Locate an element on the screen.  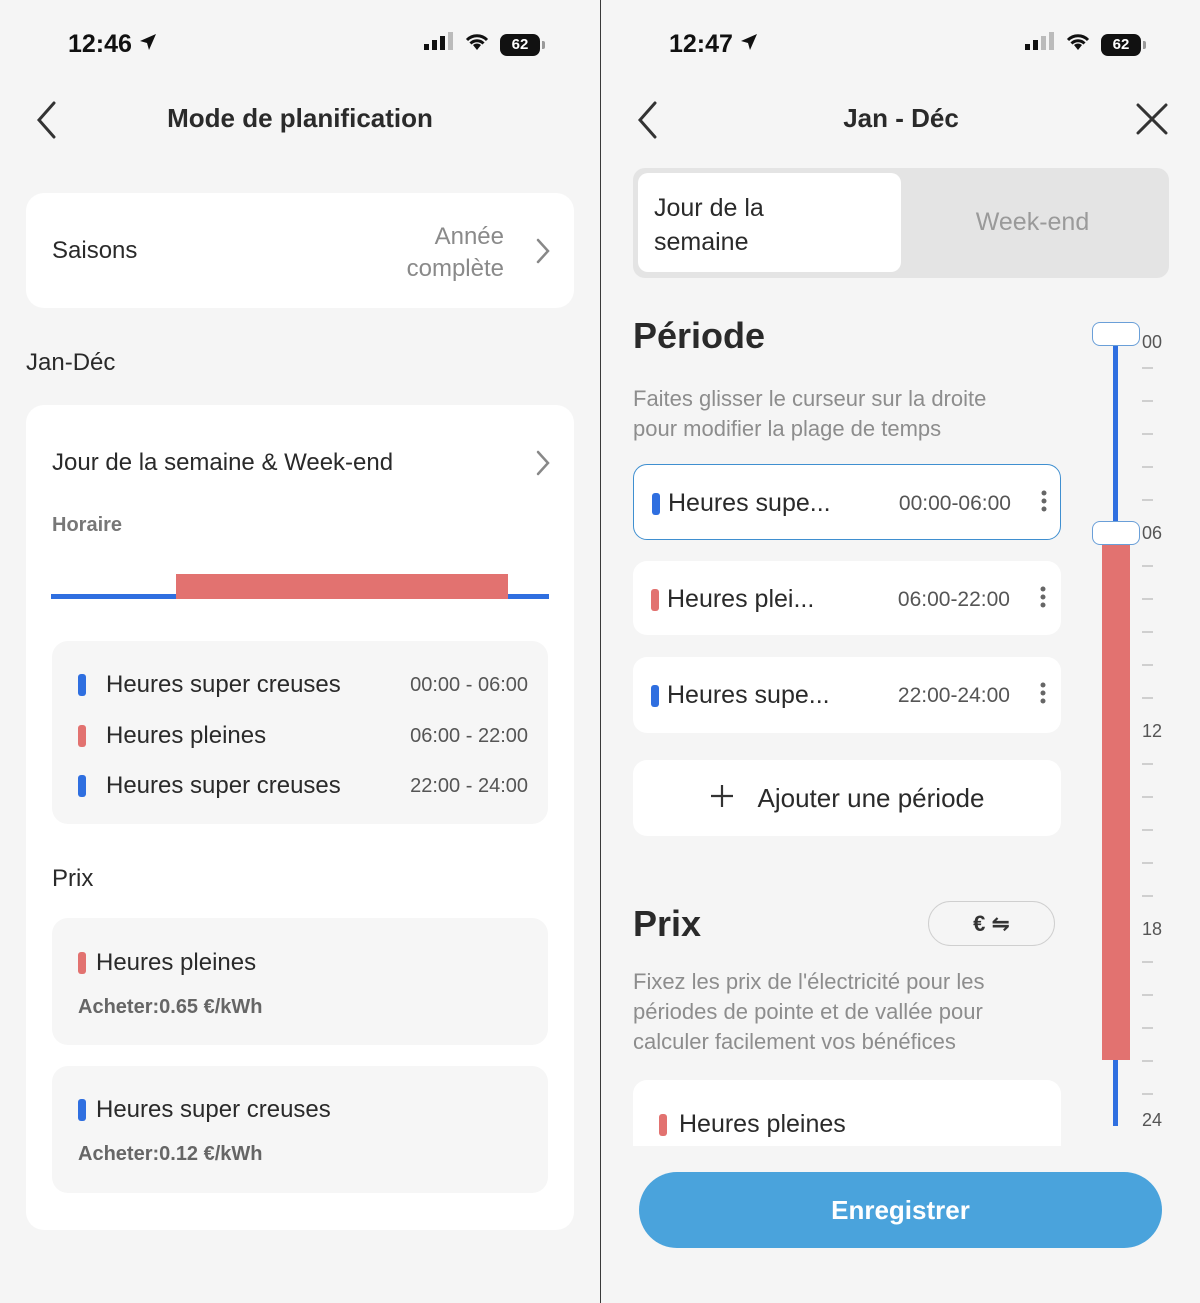
prix-desc-line3: calculer facilement vos bénéfices is located at coordinates (794, 1041).